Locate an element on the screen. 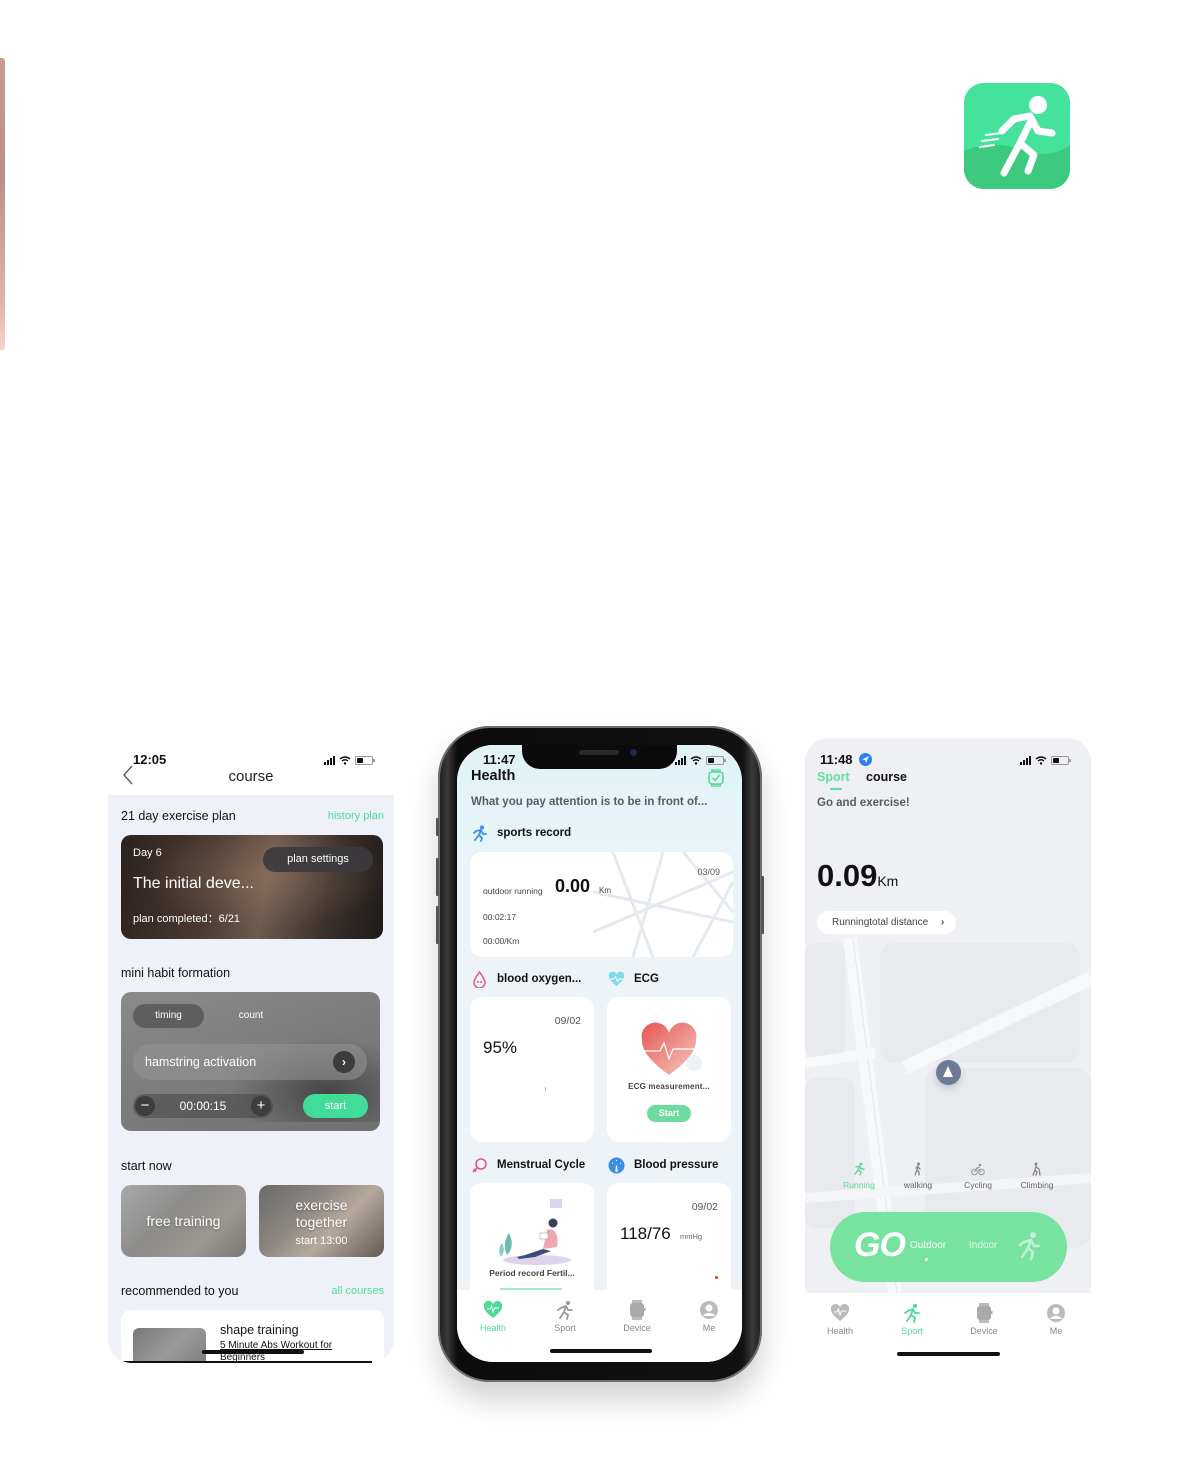 The height and width of the screenshot is (1477, 1200). decrease-button: − is located at coordinates (145, 1106).